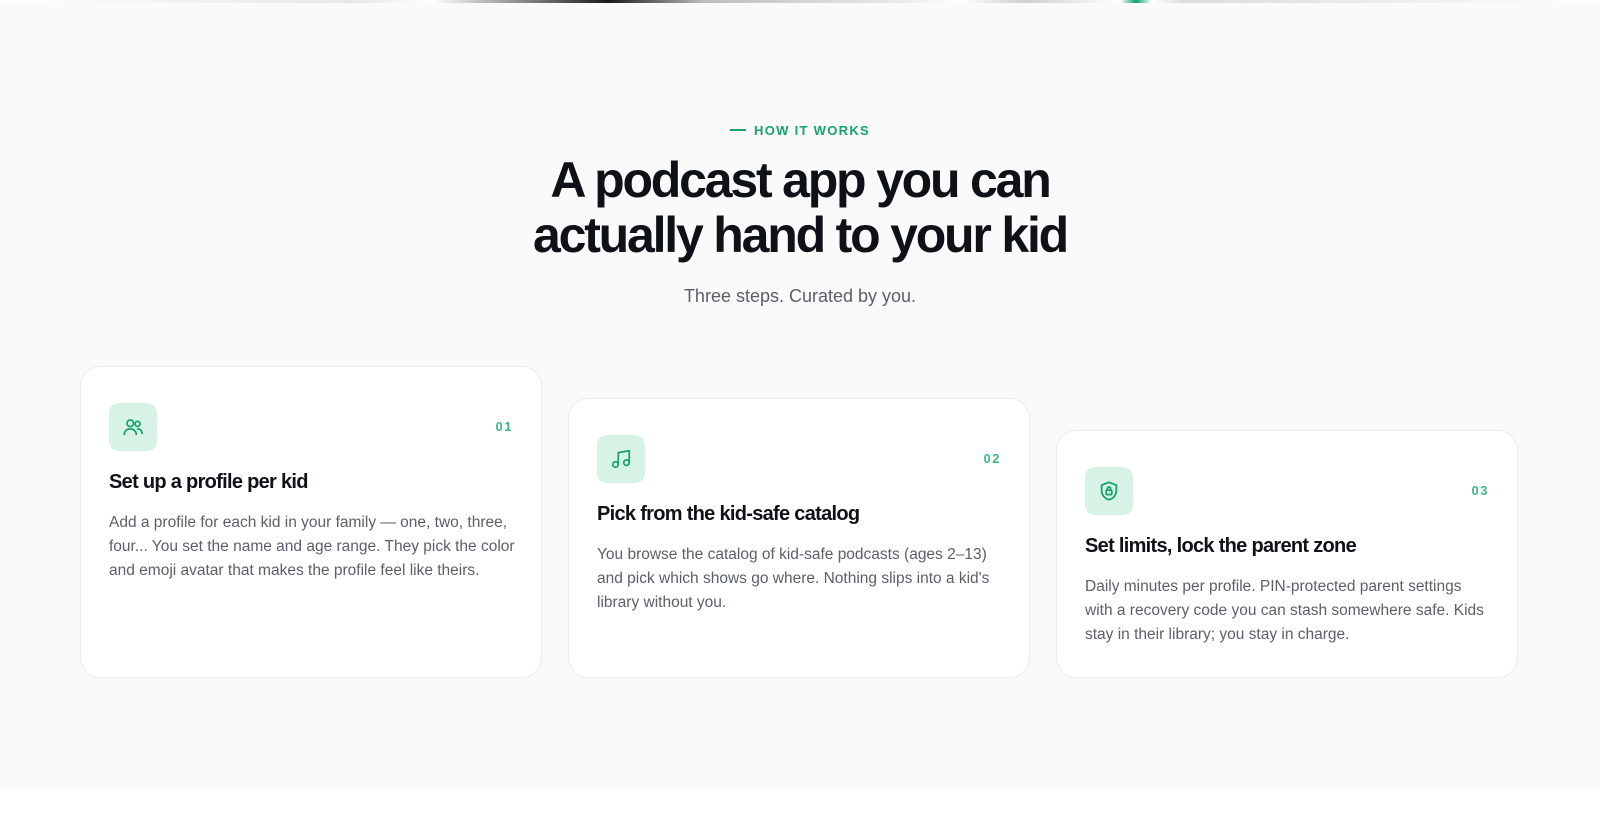 This screenshot has height=832, width=1600. Describe the element at coordinates (621, 459) in the screenshot. I see `music-note-icon` at that location.